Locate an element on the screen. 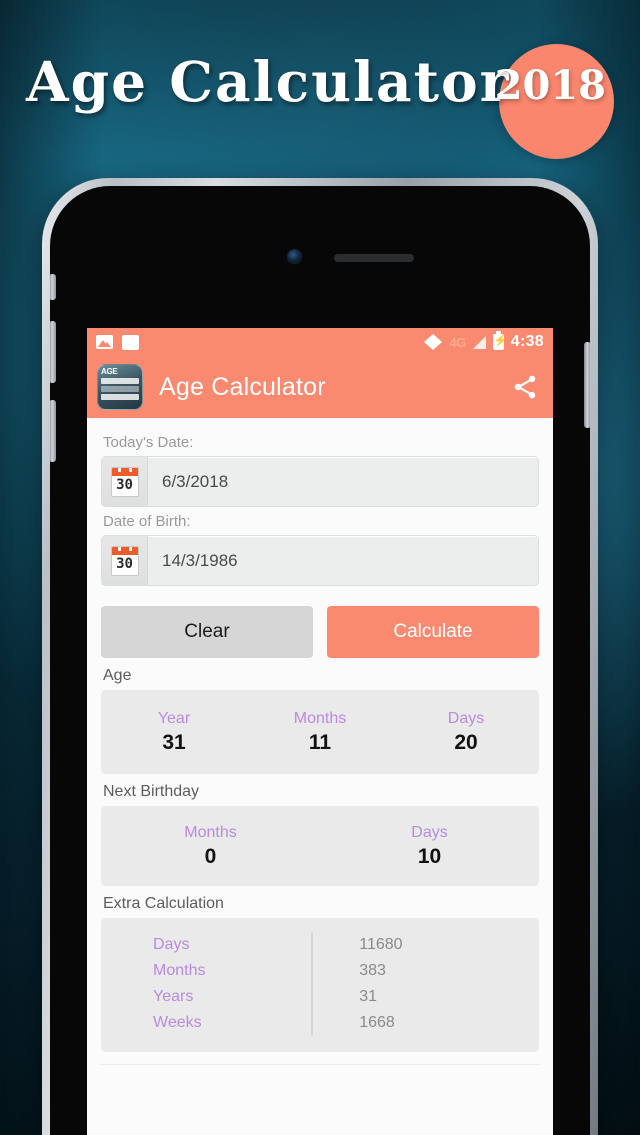  age-months-label: Months is located at coordinates (320, 718).